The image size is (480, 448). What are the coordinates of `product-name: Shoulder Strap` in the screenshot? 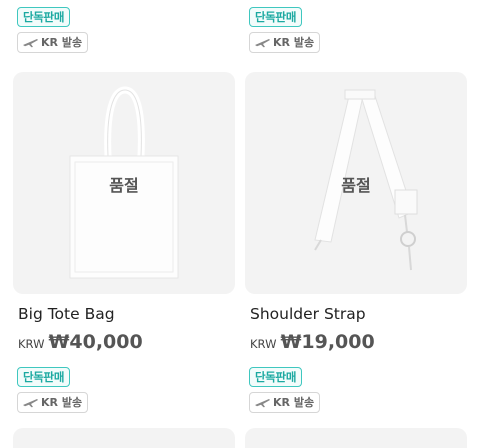 It's located at (308, 314).